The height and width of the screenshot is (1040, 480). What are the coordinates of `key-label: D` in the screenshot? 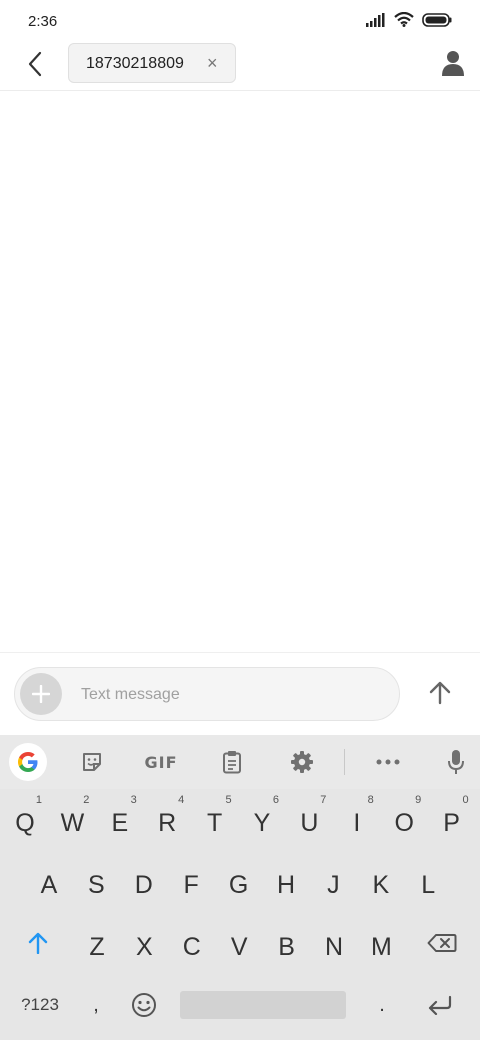 It's located at (143, 884).